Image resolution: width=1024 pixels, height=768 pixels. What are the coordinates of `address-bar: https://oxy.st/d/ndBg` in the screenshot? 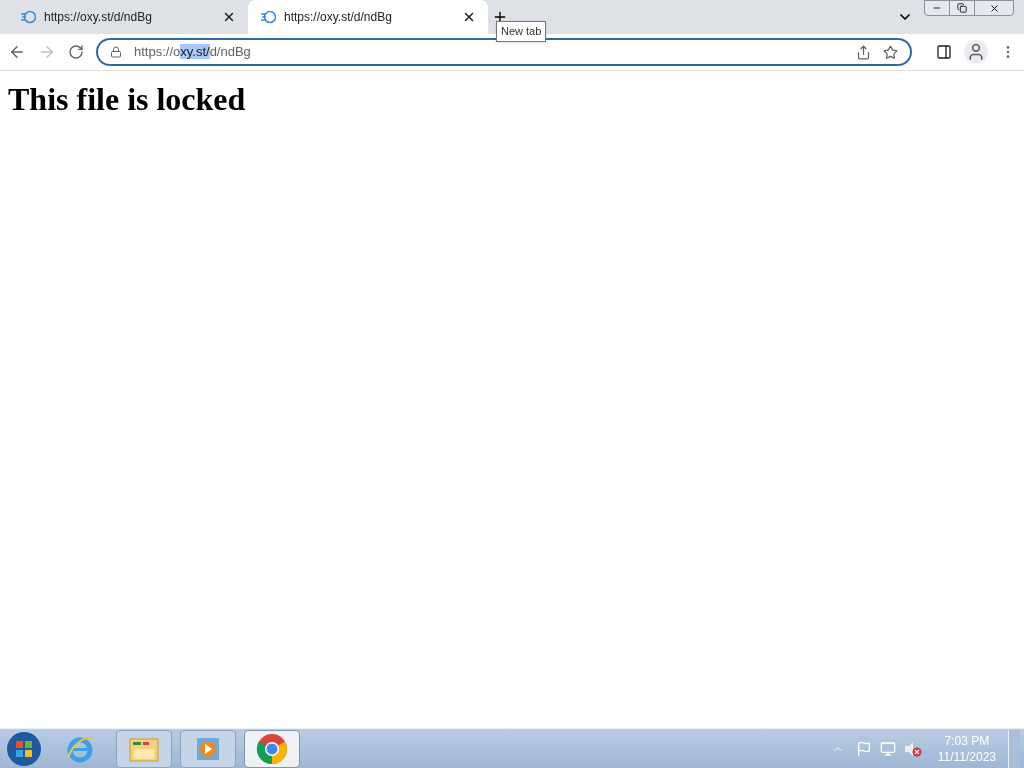 It's located at (504, 52).